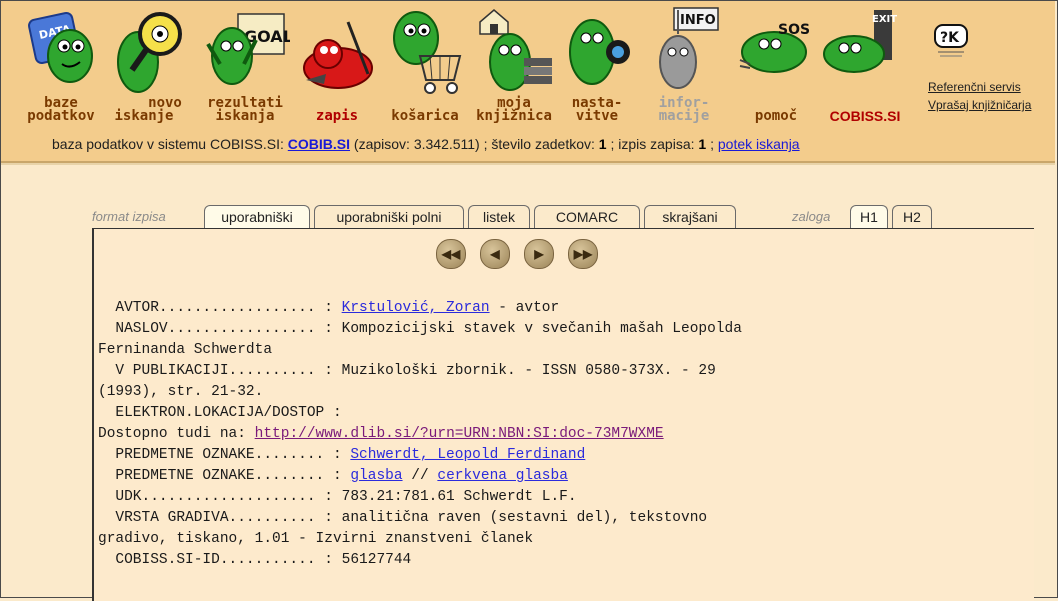 The width and height of the screenshot is (1058, 601). I want to click on ask-librarian-link: Vprašaj knjižničarja, so click(979, 105).